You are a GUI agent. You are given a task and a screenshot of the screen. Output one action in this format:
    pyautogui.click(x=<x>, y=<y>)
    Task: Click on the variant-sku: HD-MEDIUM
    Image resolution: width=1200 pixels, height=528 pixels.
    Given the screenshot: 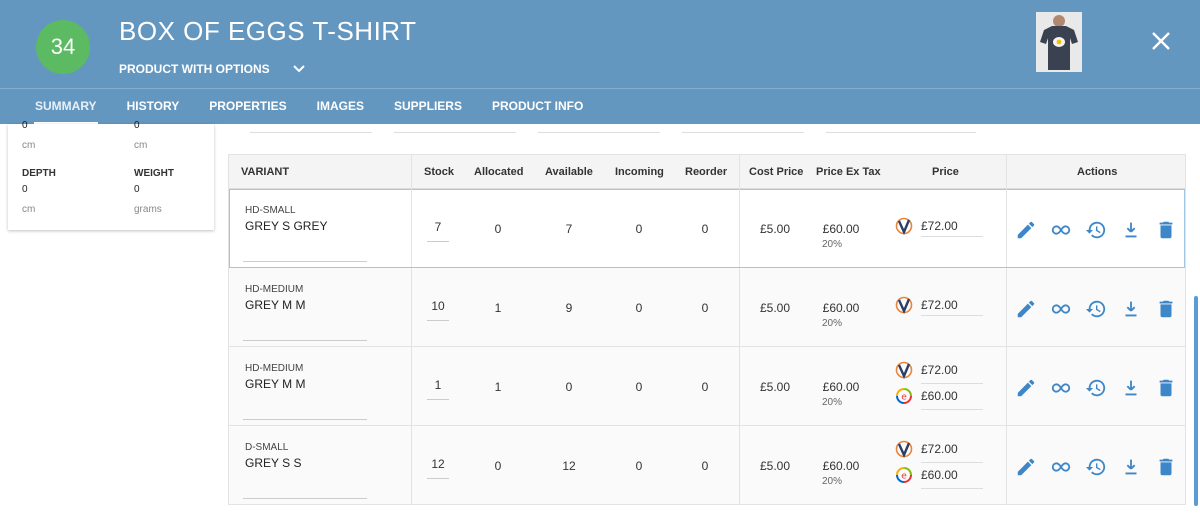 What is the action you would take?
    pyautogui.click(x=274, y=368)
    